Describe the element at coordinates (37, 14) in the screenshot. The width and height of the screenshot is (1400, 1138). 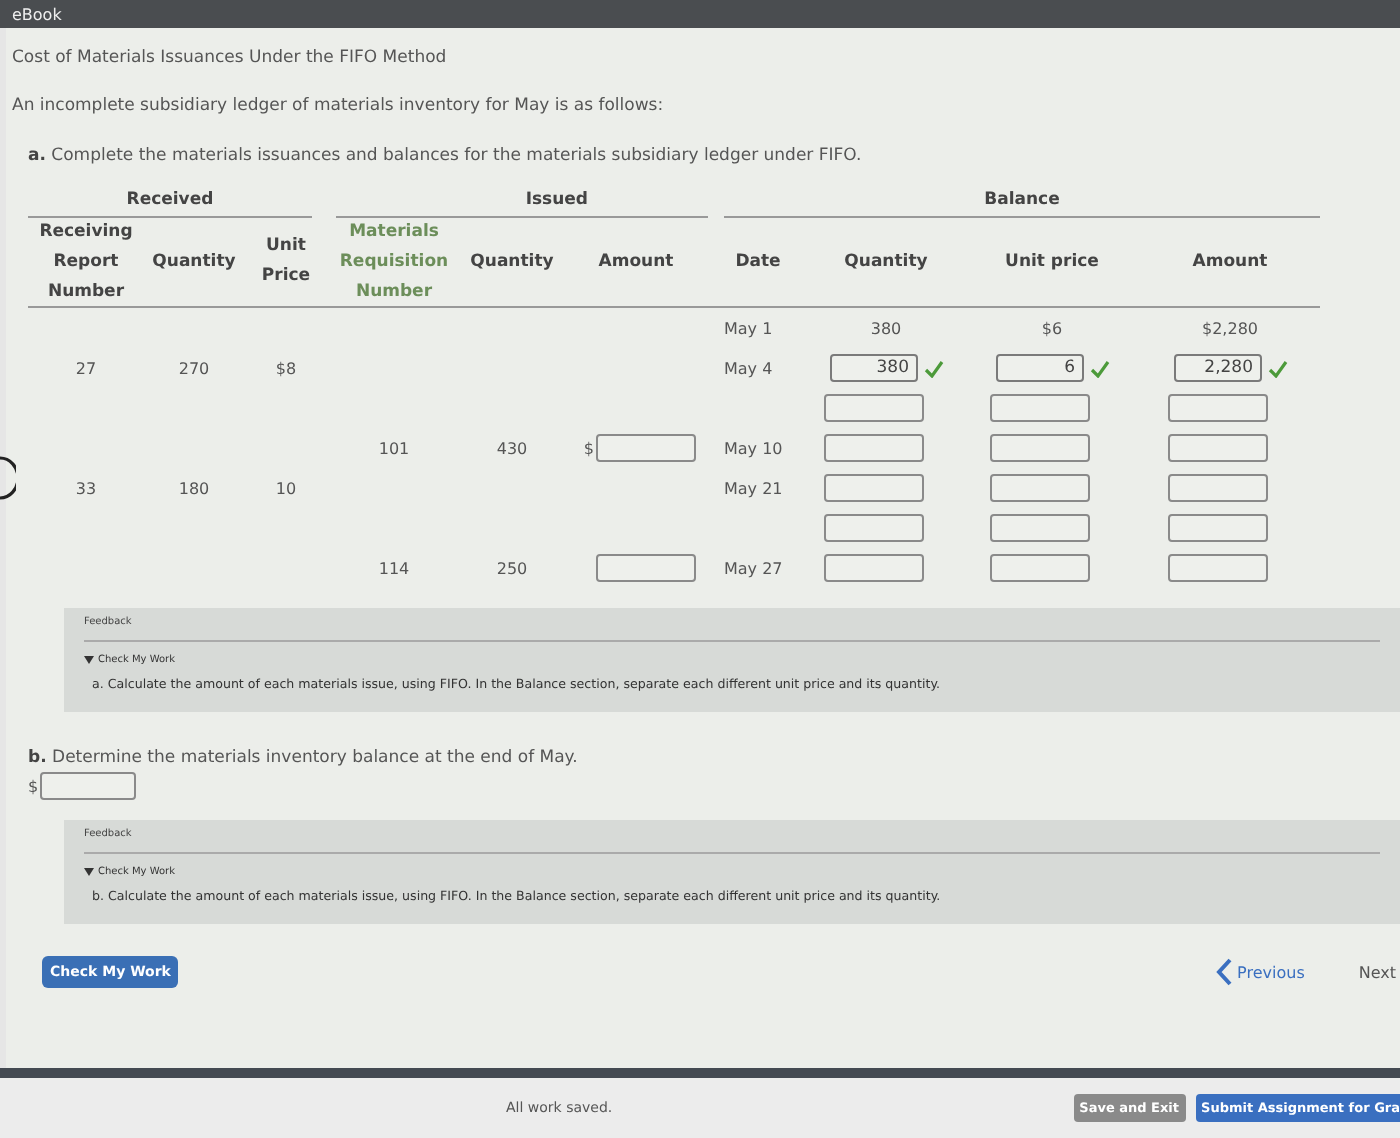
I see `ebook-tab: eBook` at that location.